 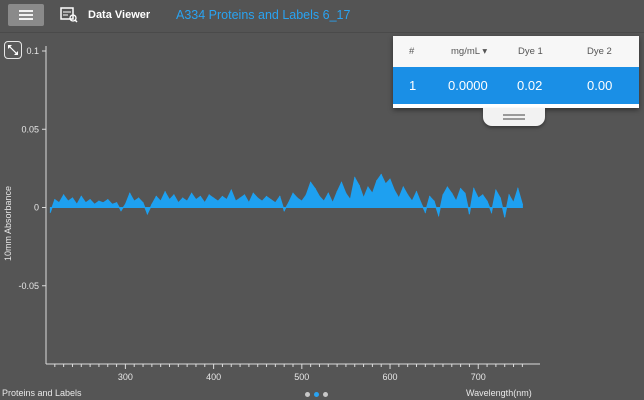 What do you see at coordinates (514, 117) in the screenshot?
I see `table-panel-handle` at bounding box center [514, 117].